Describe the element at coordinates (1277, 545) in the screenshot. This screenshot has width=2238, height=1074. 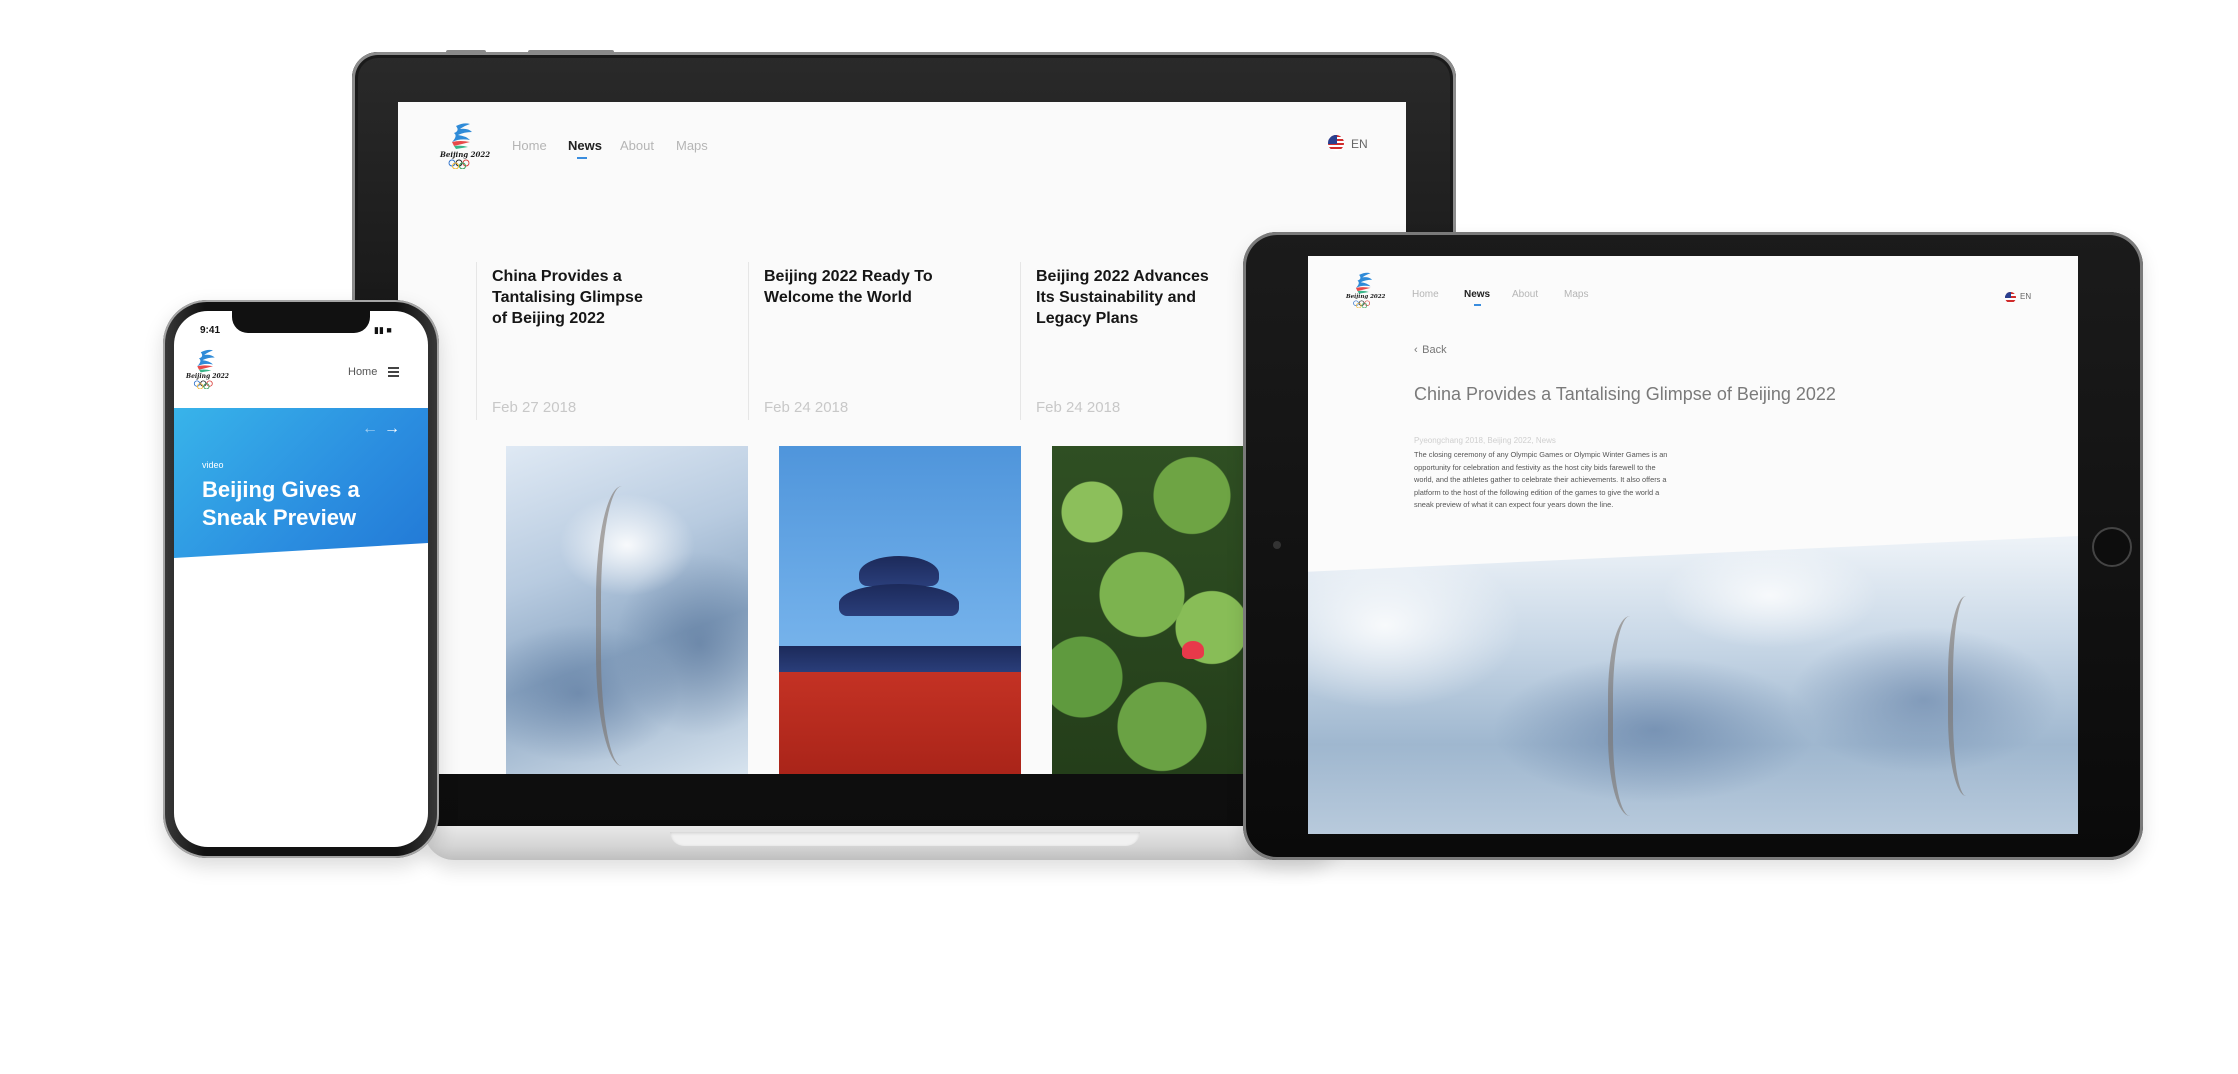
I see `tablet-camera` at that location.